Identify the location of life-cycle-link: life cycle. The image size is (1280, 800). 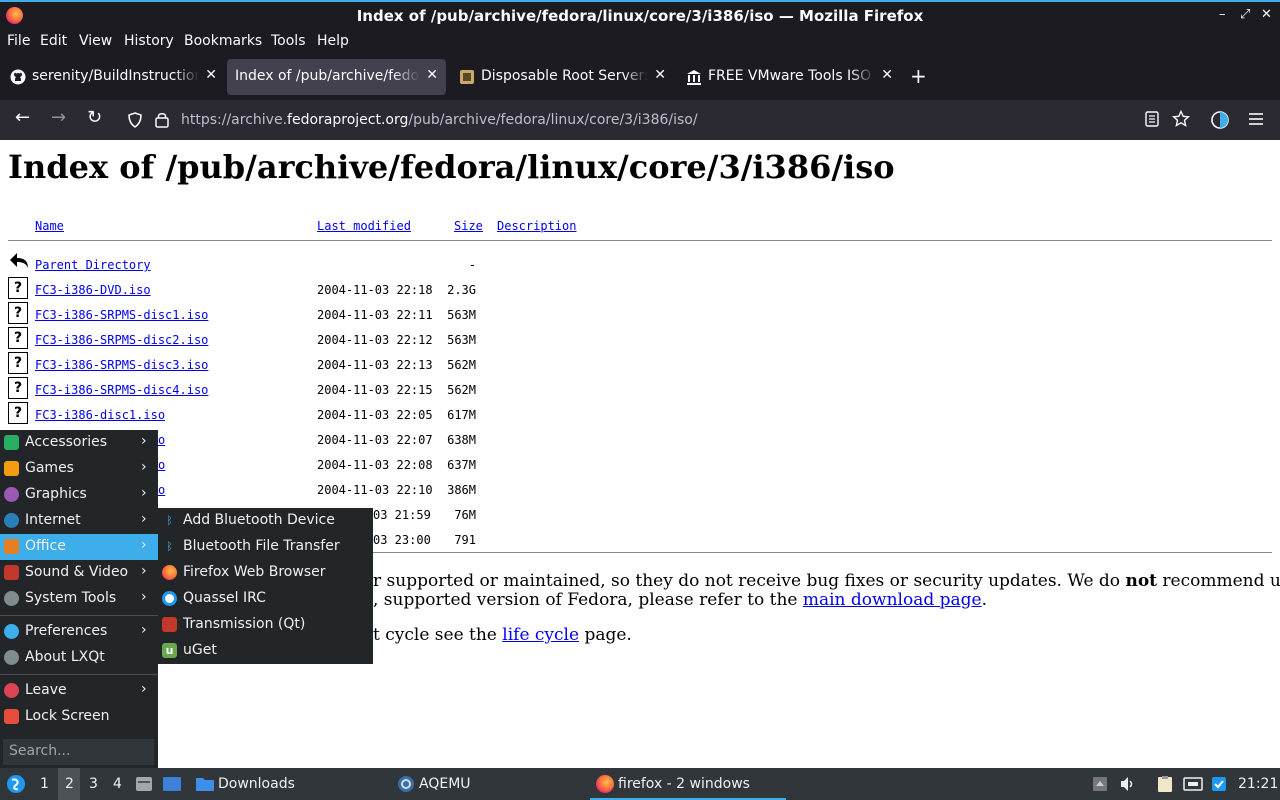
(540, 635).